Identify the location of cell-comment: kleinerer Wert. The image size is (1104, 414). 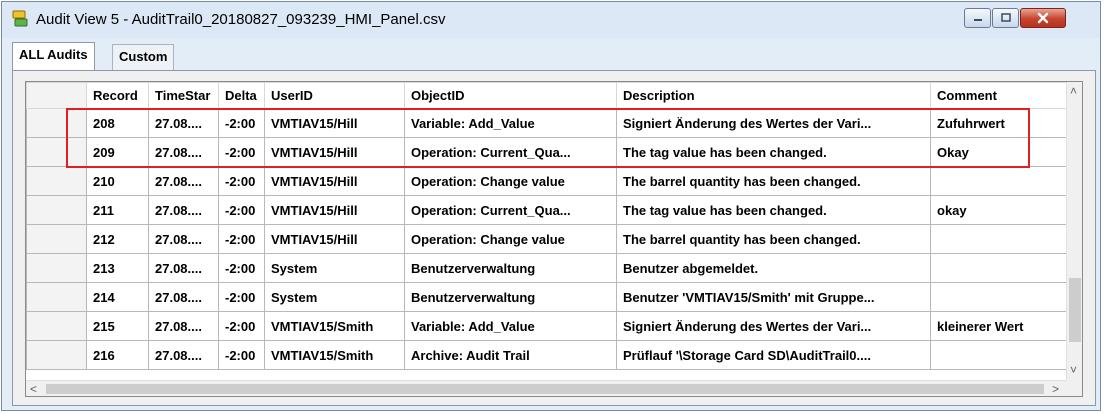
(998, 326).